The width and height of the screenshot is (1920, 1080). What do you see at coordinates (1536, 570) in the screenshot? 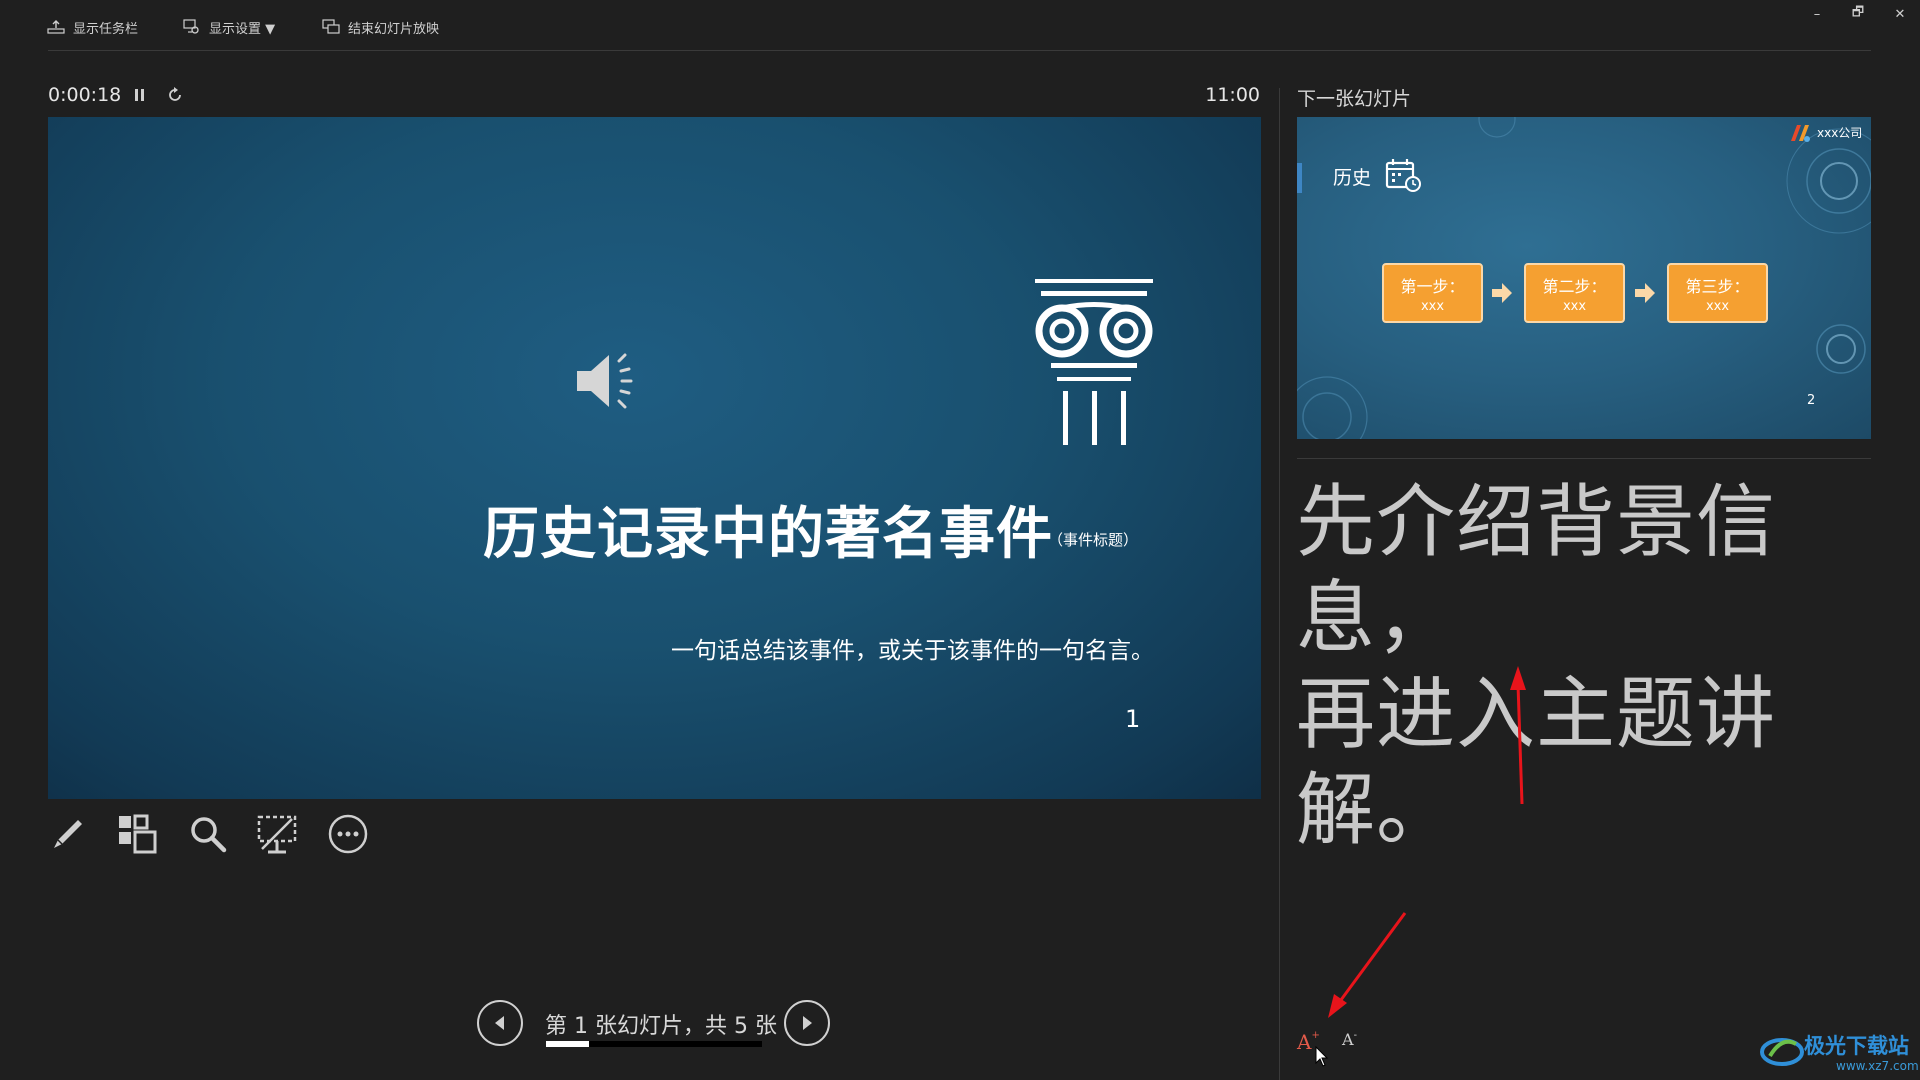
I see `notes-line: 先介绍背景信息，` at bounding box center [1536, 570].